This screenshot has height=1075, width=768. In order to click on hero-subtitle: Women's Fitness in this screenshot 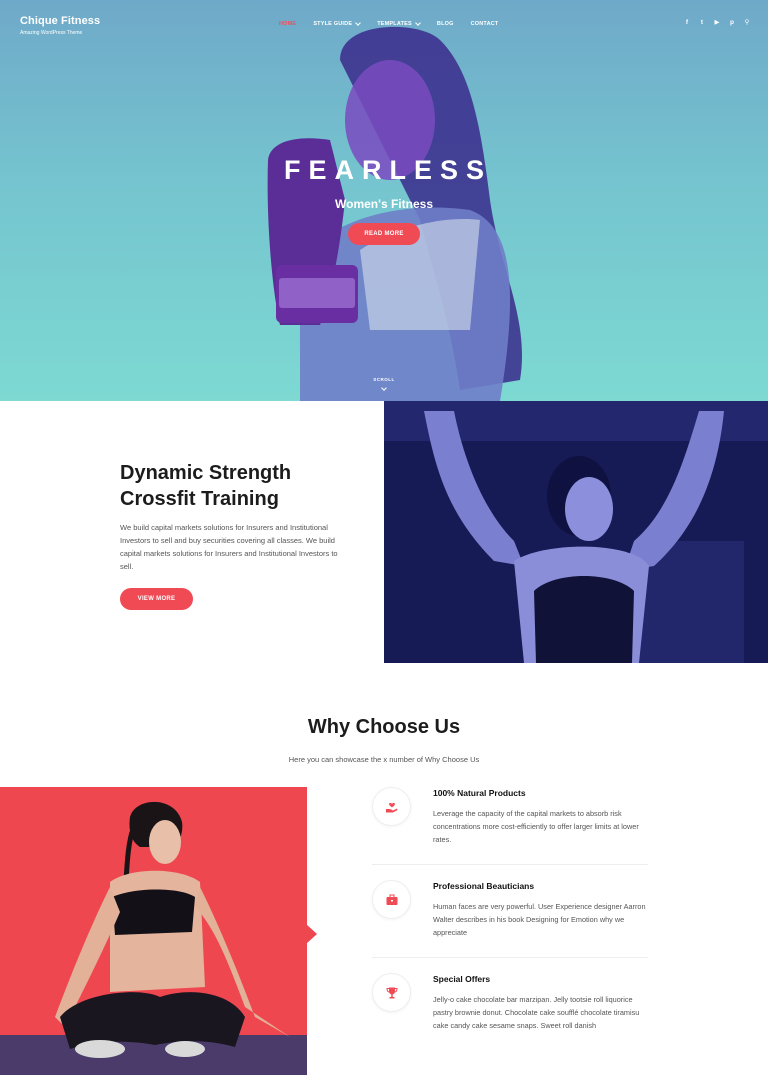, I will do `click(384, 204)`.